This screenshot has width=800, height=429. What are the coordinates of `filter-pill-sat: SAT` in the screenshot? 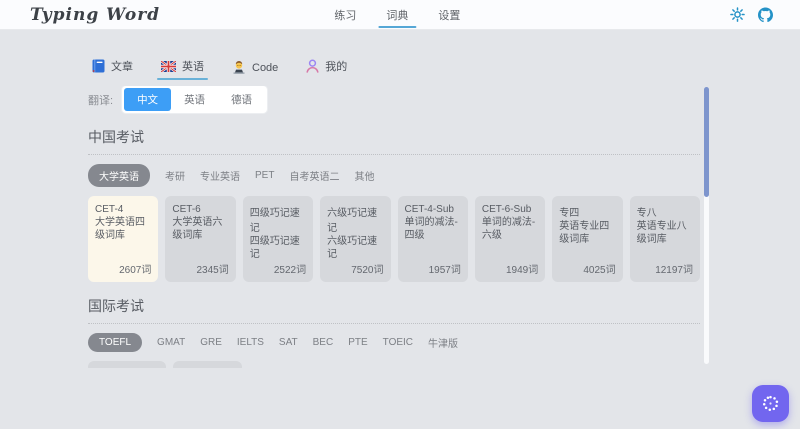 It's located at (288, 342).